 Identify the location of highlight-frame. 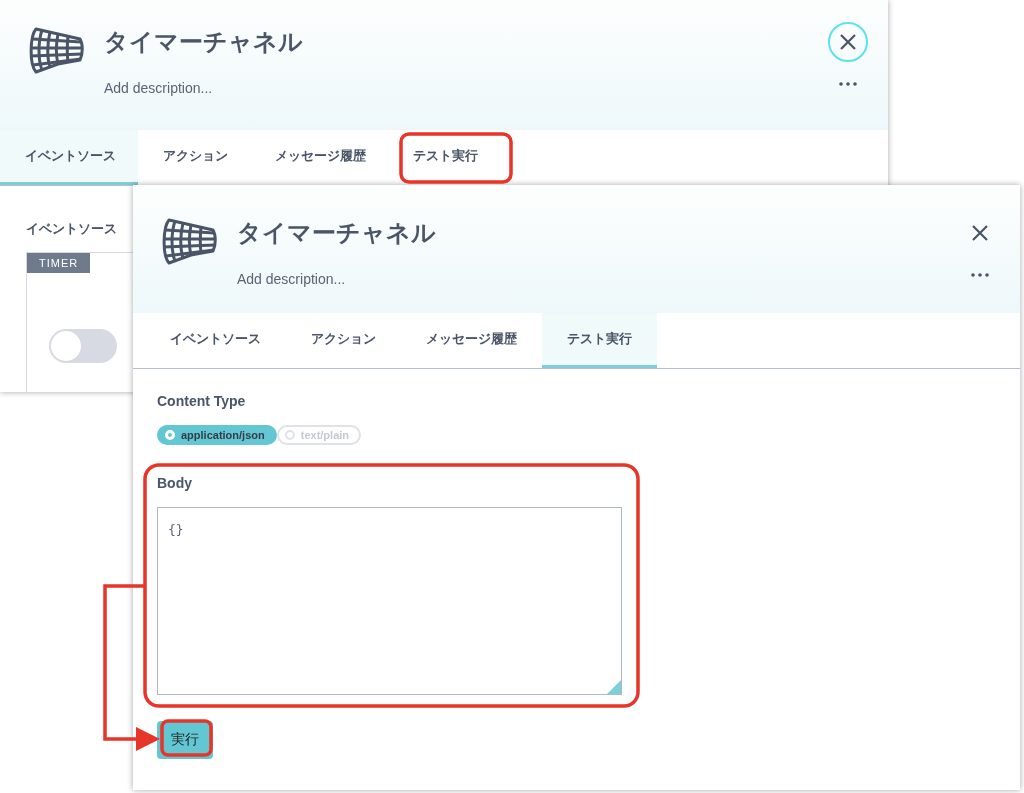
(186, 738).